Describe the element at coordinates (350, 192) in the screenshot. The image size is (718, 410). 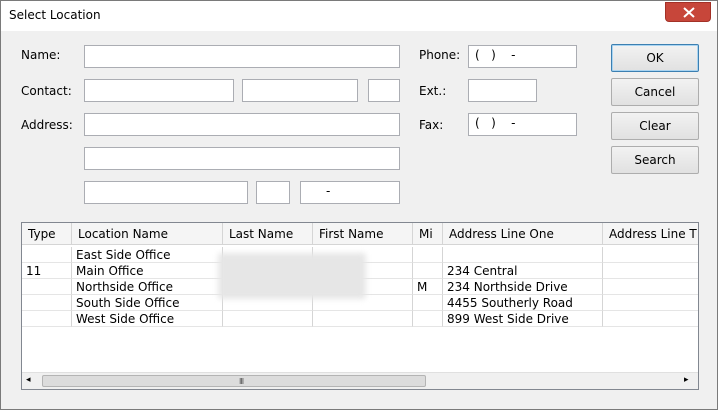
I see `zip-input: -` at that location.